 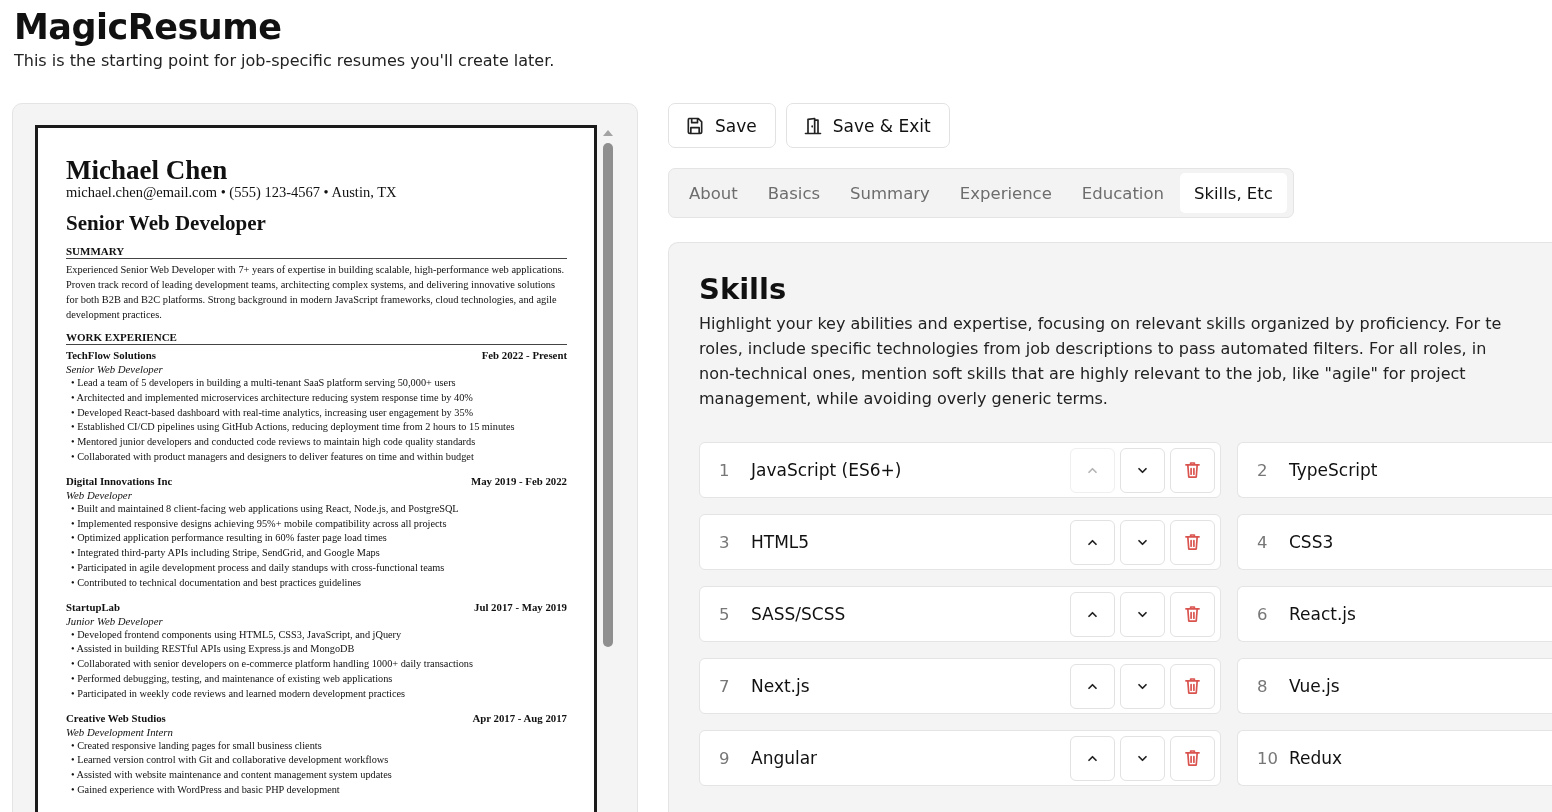 I want to click on skill-number: 4, so click(x=1263, y=542).